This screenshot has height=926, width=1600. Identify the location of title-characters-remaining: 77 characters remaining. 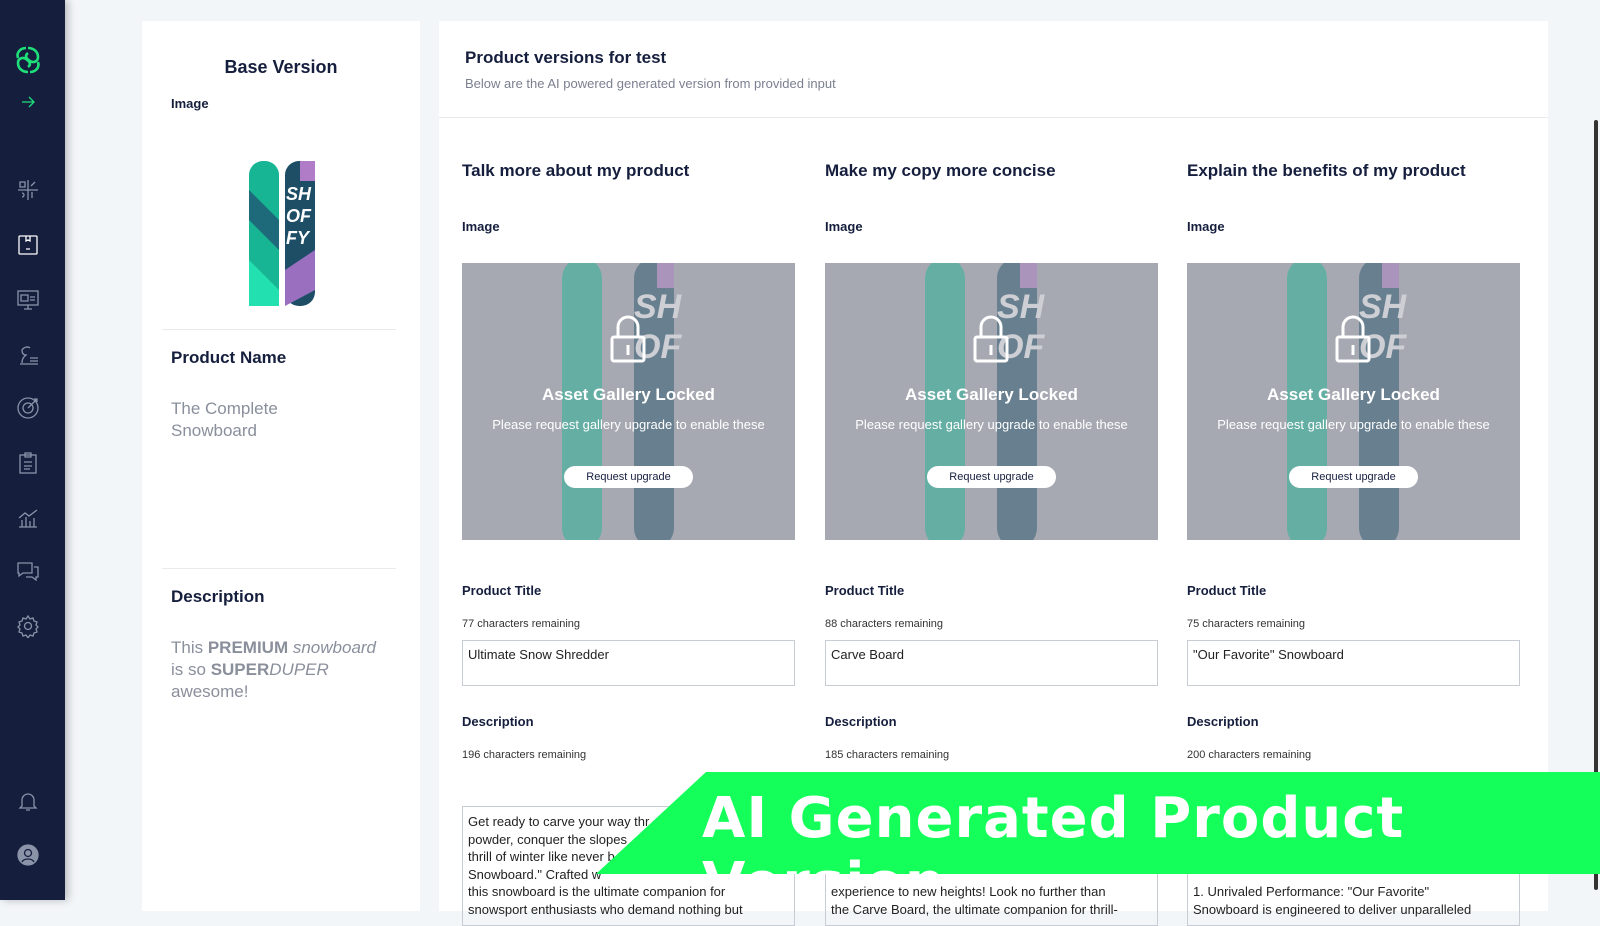
(521, 624).